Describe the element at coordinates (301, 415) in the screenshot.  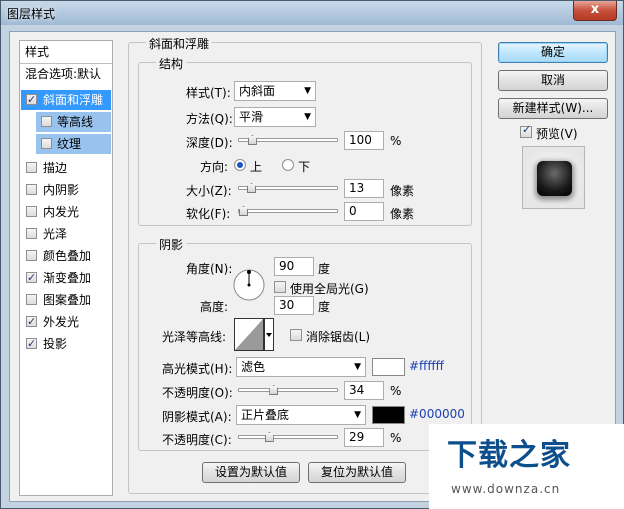
I see `shadow-mode-select: 正片叠底 ▼` at that location.